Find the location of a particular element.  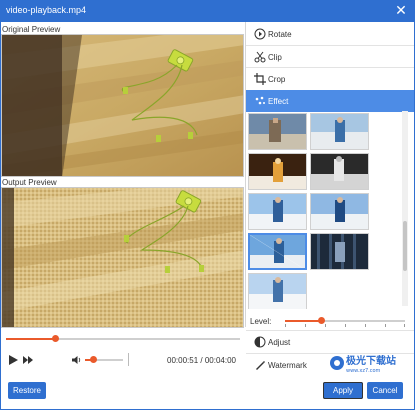

cancel-button: Cancel is located at coordinates (385, 390).